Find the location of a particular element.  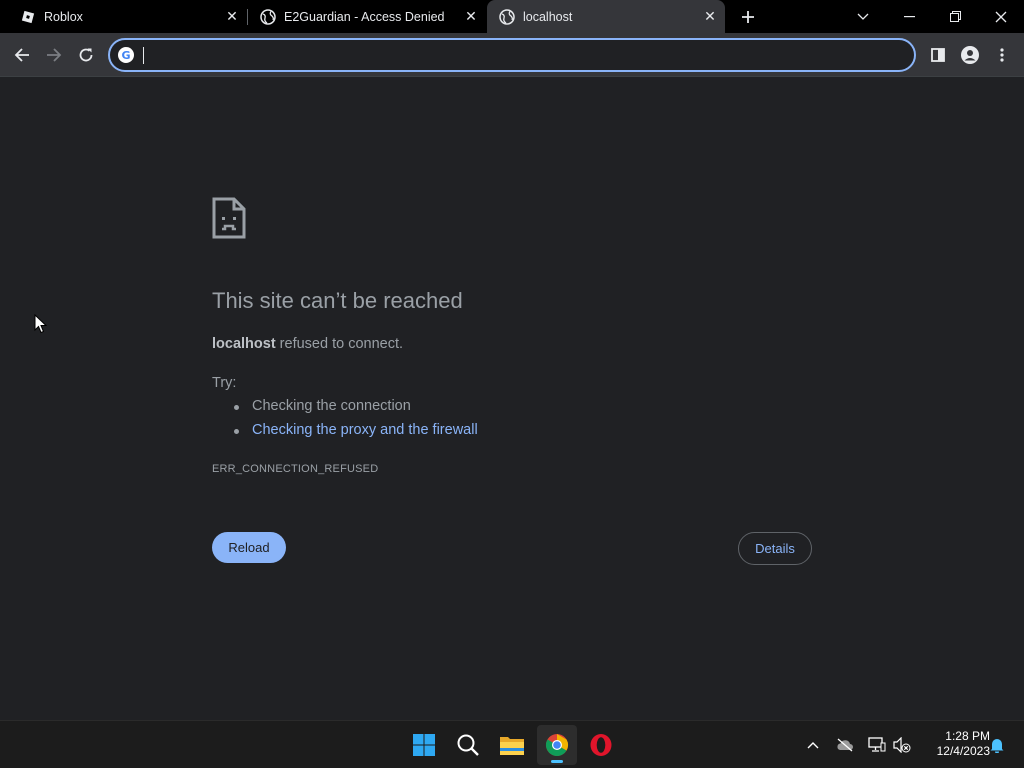

search-icon is located at coordinates (468, 745).